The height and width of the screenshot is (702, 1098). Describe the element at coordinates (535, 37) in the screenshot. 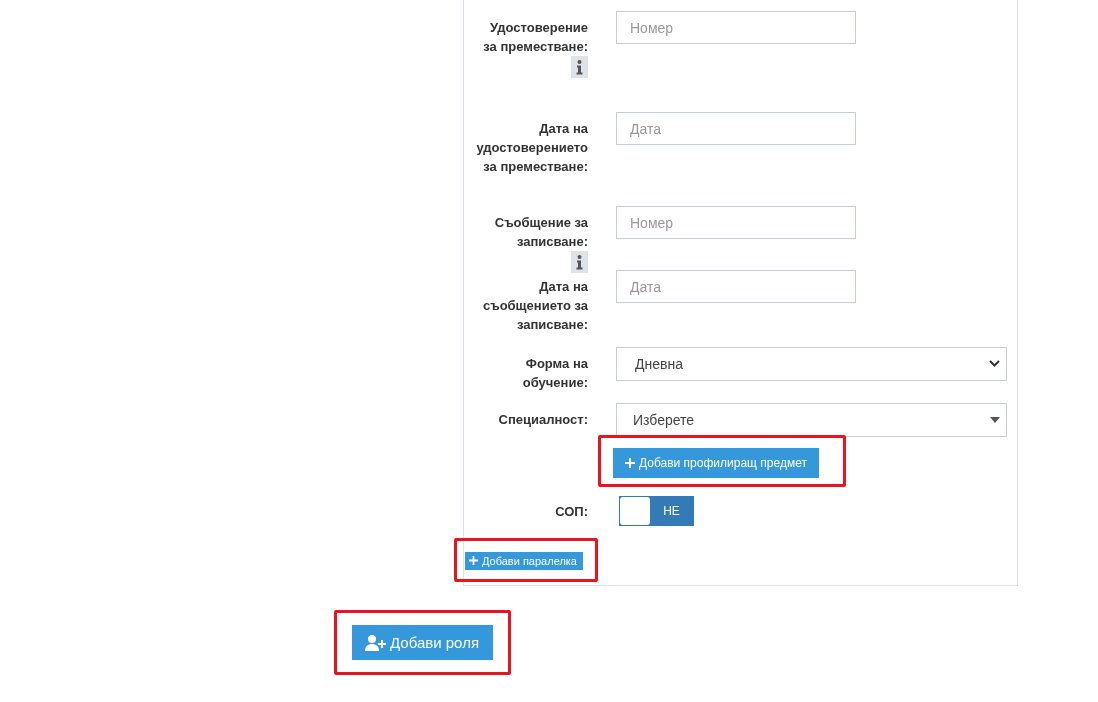

I see `field-label: Удостоверение за преместване:` at that location.